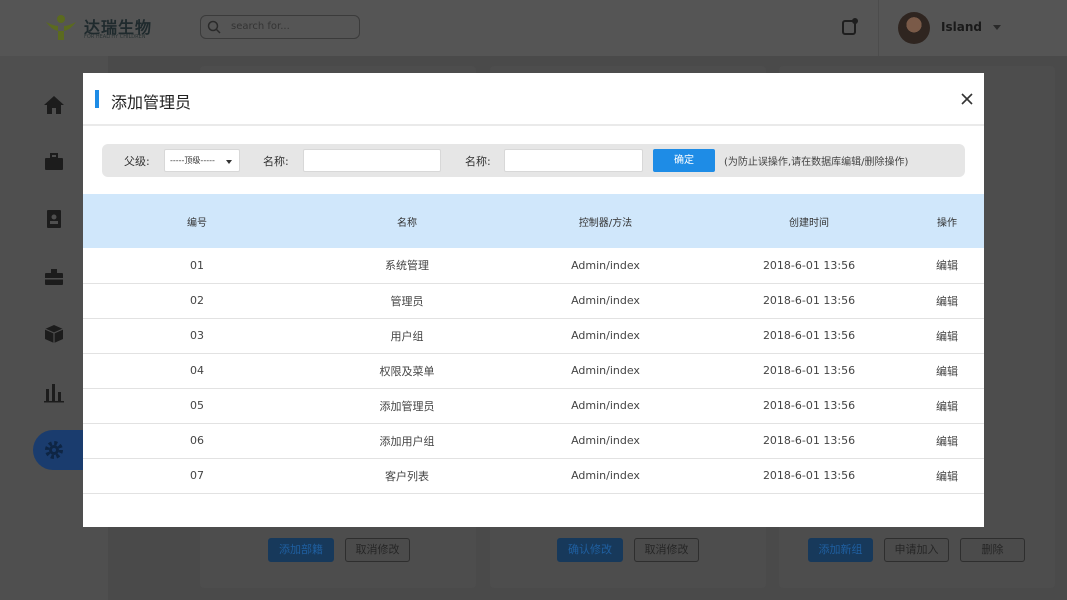  Describe the element at coordinates (809, 221) in the screenshot. I see `column-header: 创建时间` at that location.